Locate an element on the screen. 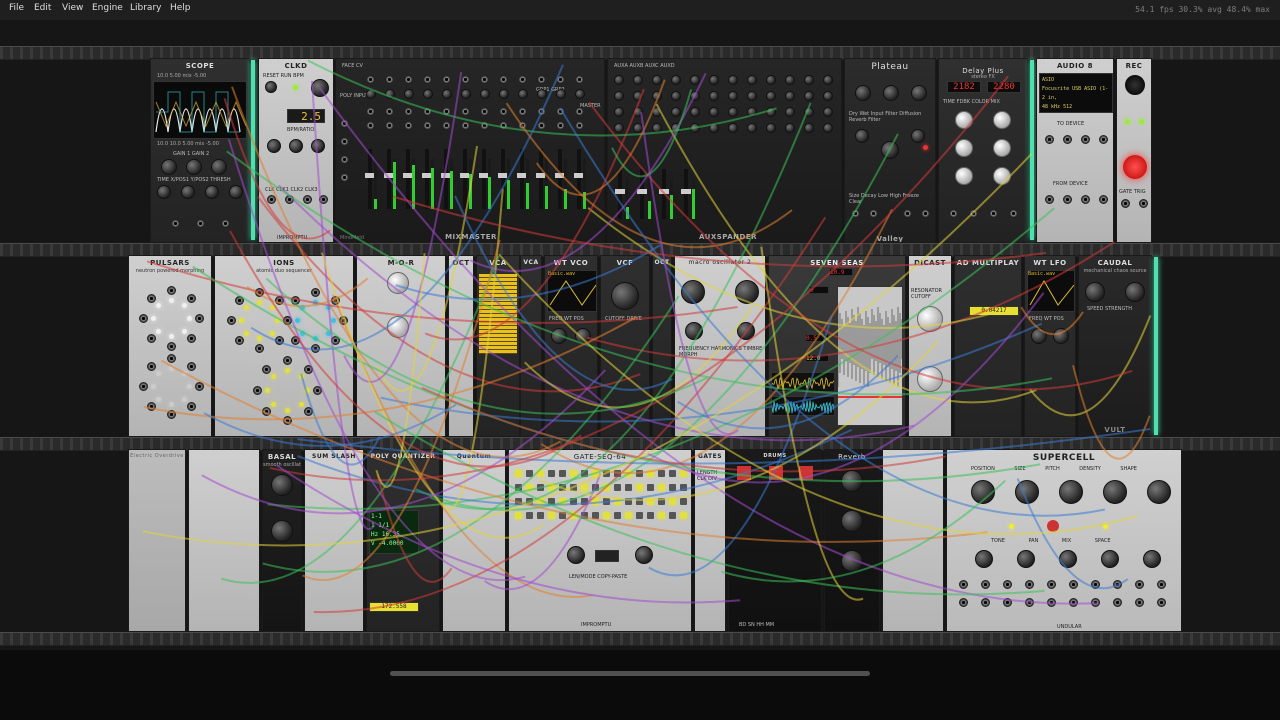 The height and width of the screenshot is (720, 1280). overdrive-module: Electric Overdrive is located at coordinates (157, 540).